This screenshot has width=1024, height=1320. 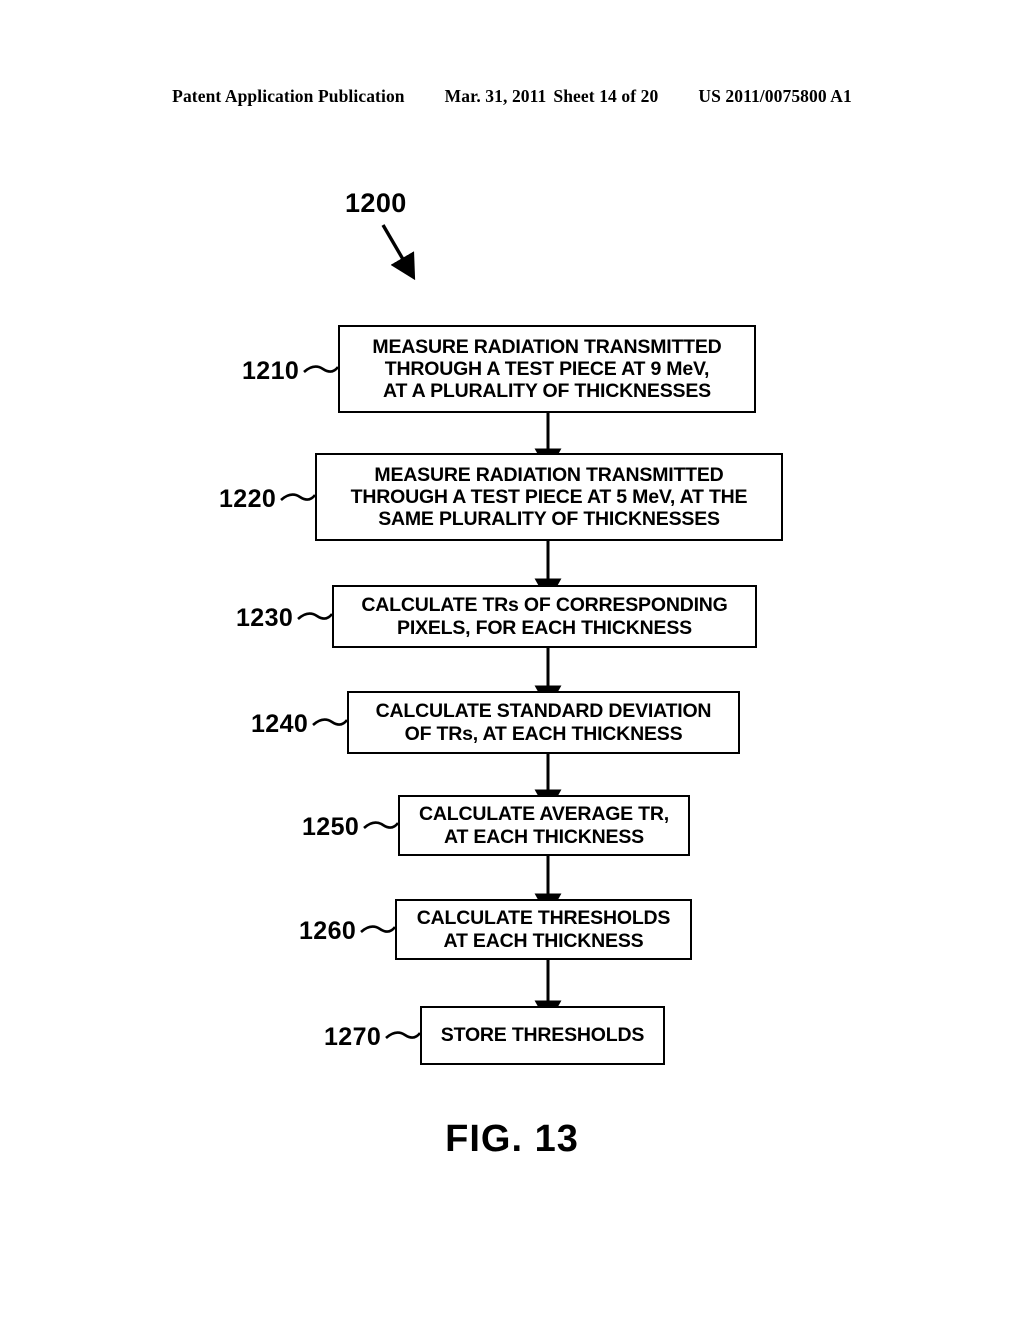 I want to click on flow-step-1260-line-2: AT EACH THICKNESS, so click(x=543, y=940).